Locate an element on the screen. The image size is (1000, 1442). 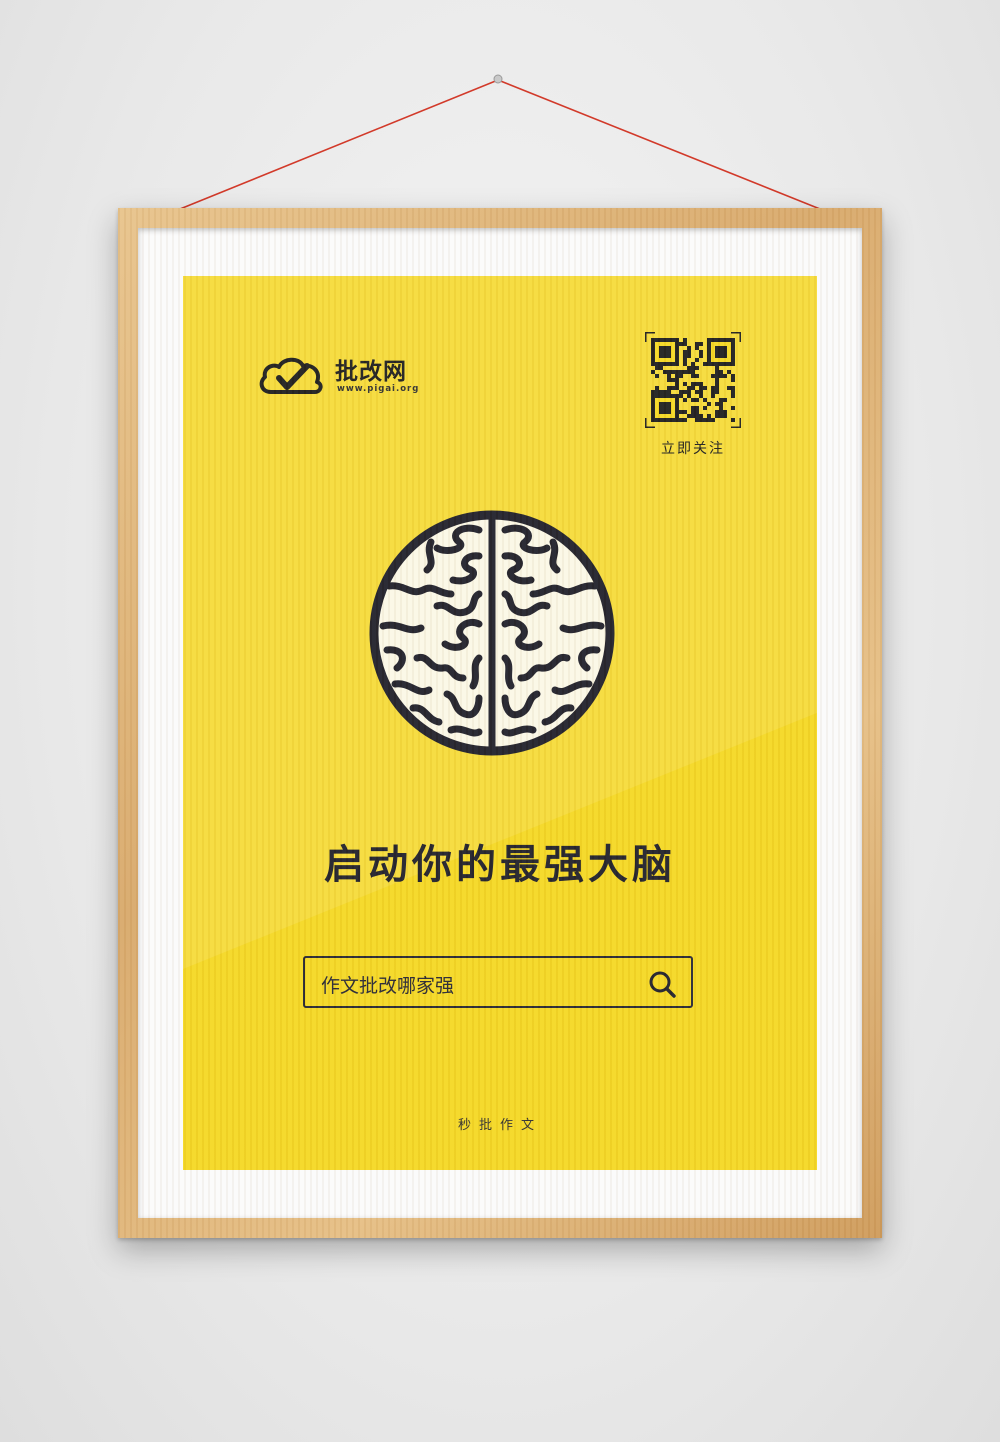
search-input: 作文批改哪家强 is located at coordinates (387, 984).